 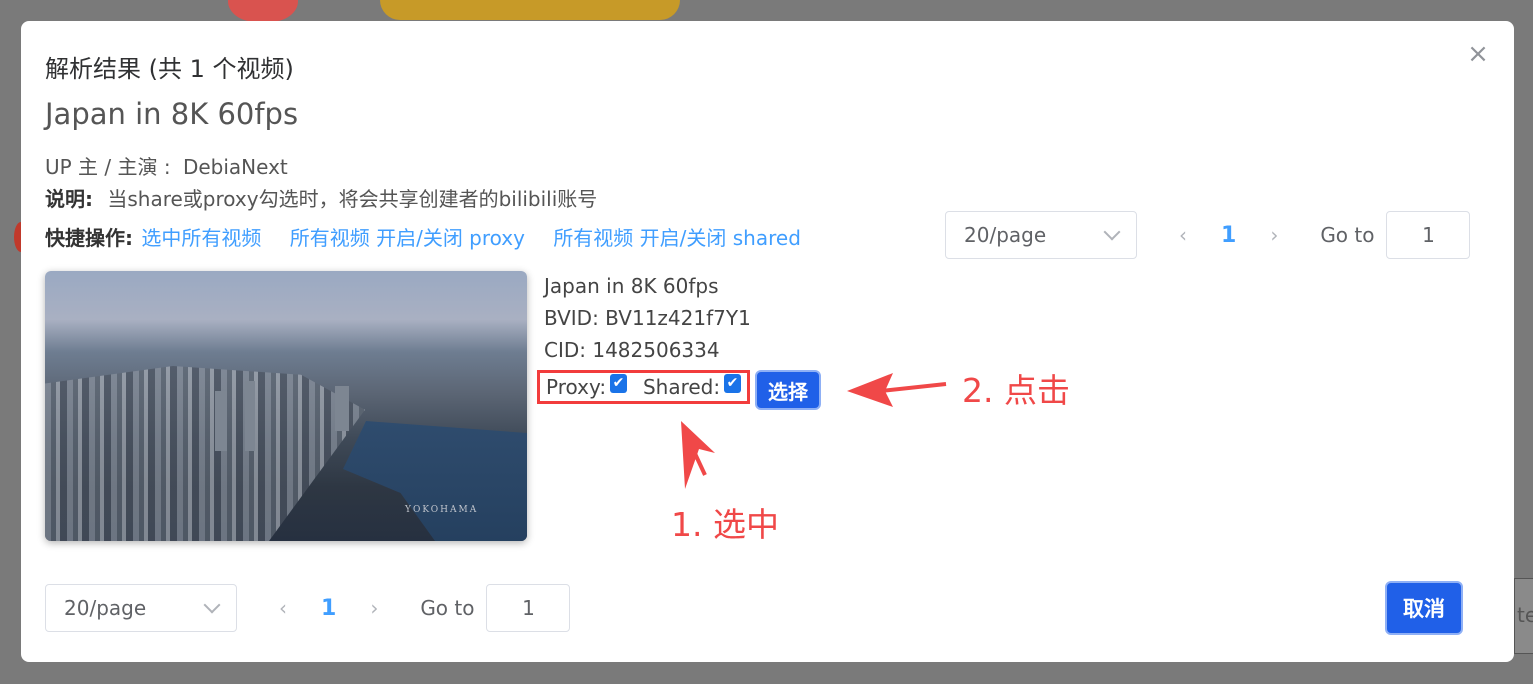 What do you see at coordinates (1424, 608) in the screenshot?
I see `cancel-button: 取消` at bounding box center [1424, 608].